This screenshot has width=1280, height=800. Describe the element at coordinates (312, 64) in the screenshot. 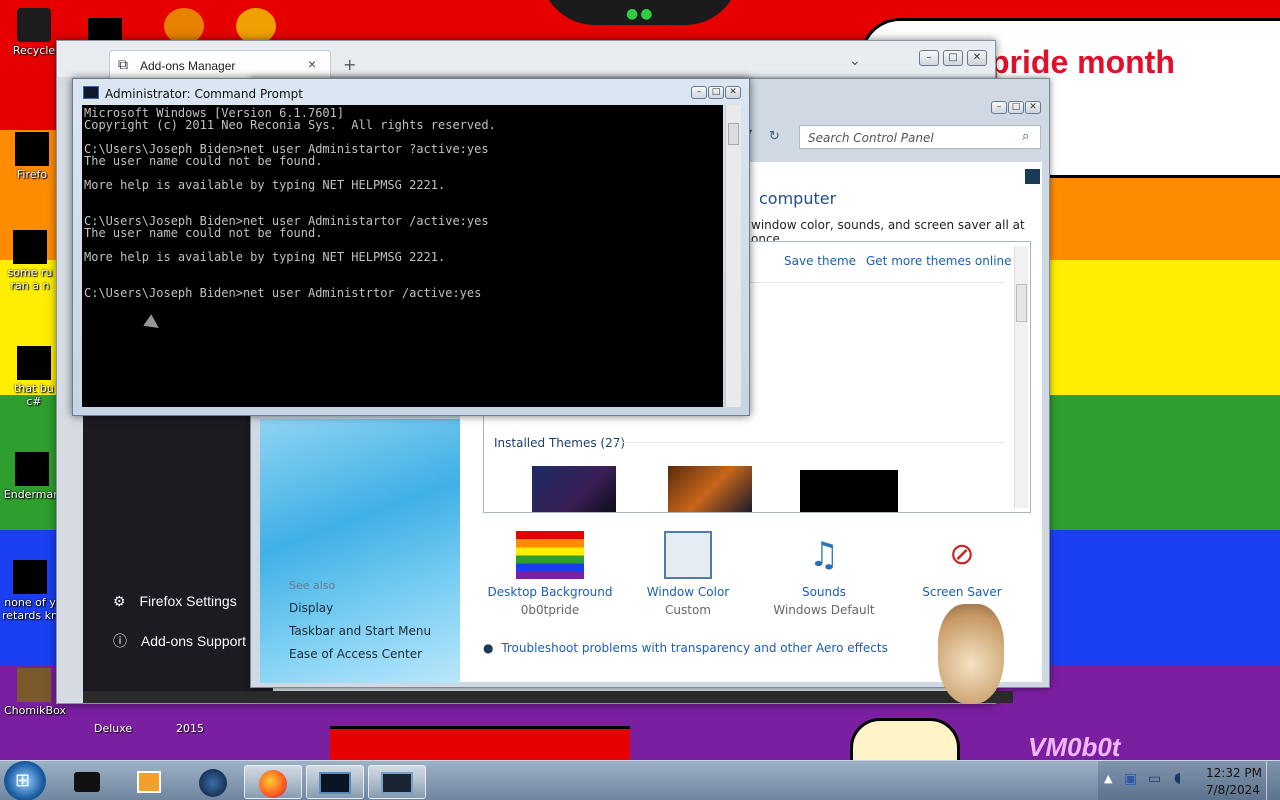

I see `tab-close-icon: ×` at that location.